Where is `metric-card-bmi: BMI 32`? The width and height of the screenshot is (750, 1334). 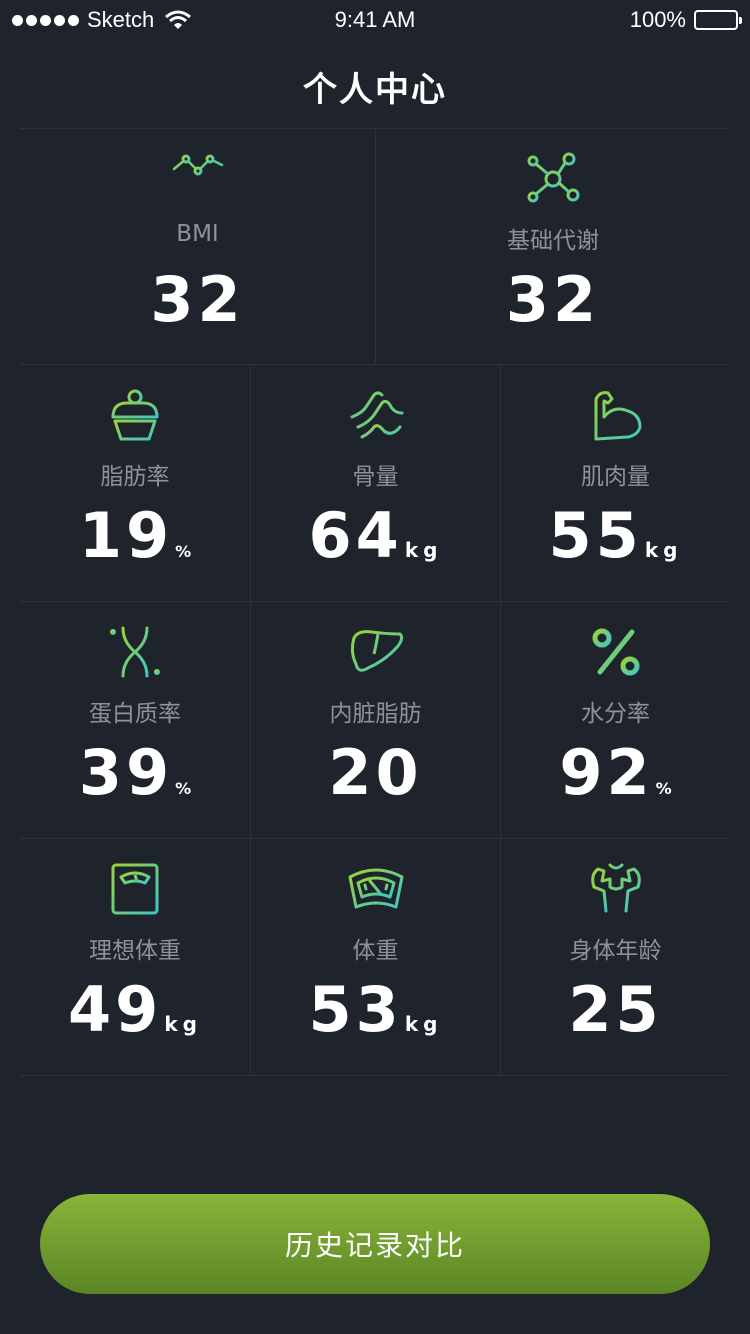 metric-card-bmi: BMI 32 is located at coordinates (197, 246).